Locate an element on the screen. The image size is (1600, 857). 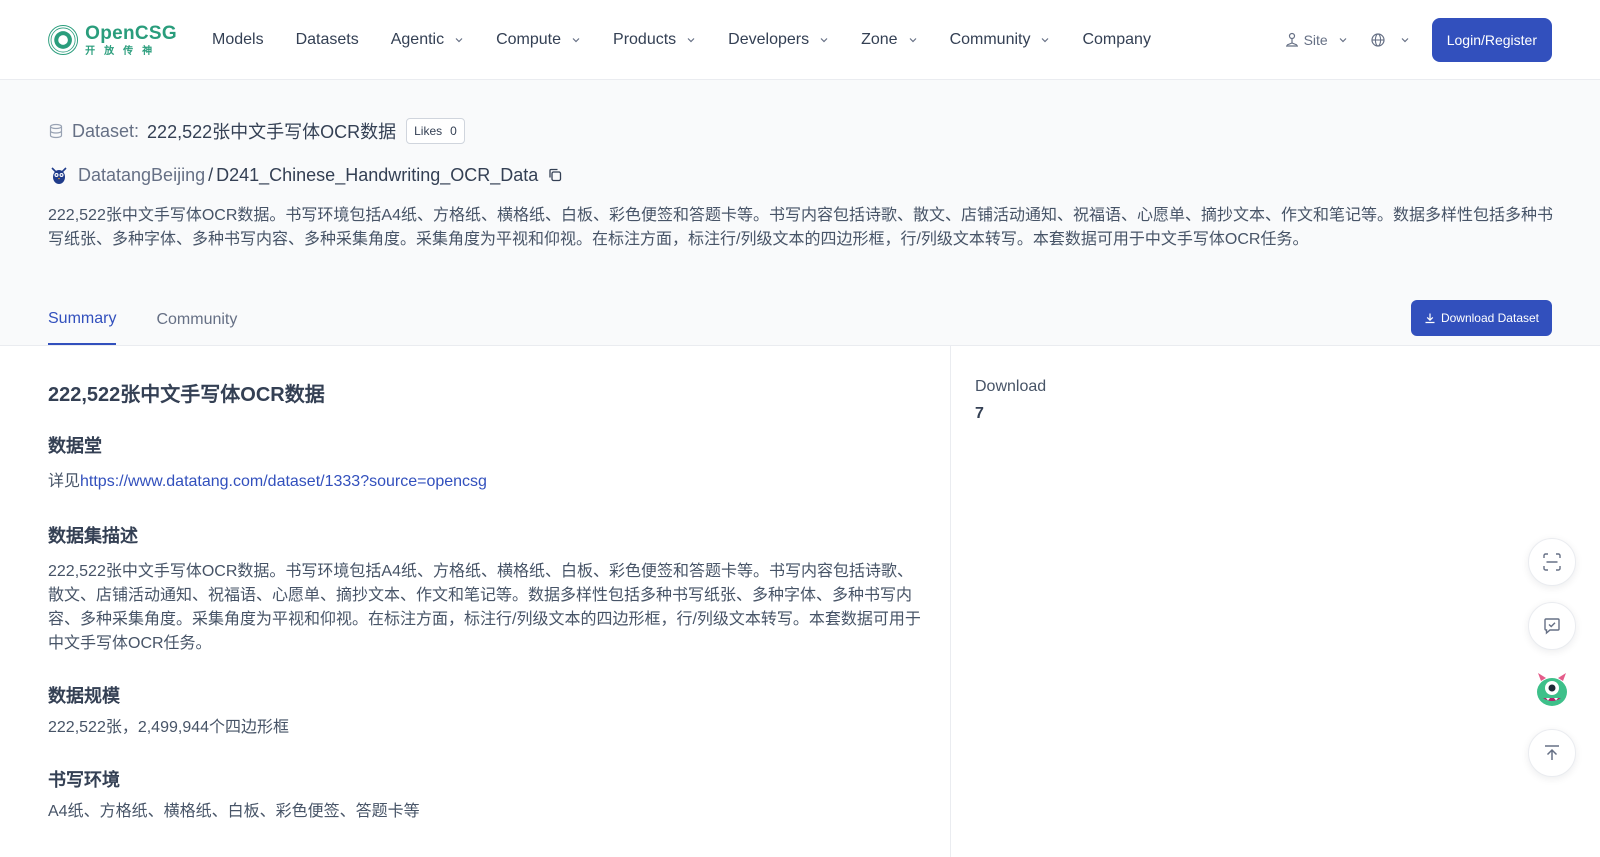
nav-compute-label: Compute is located at coordinates (529, 39).